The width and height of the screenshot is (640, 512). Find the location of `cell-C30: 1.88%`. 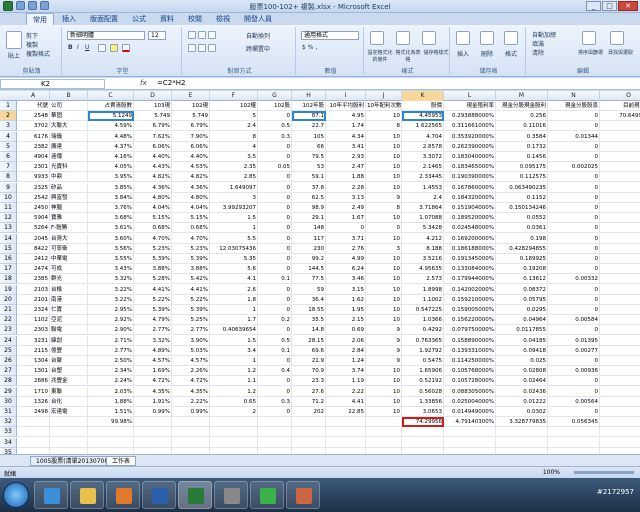

cell-C30: 1.88% is located at coordinates (111, 401).